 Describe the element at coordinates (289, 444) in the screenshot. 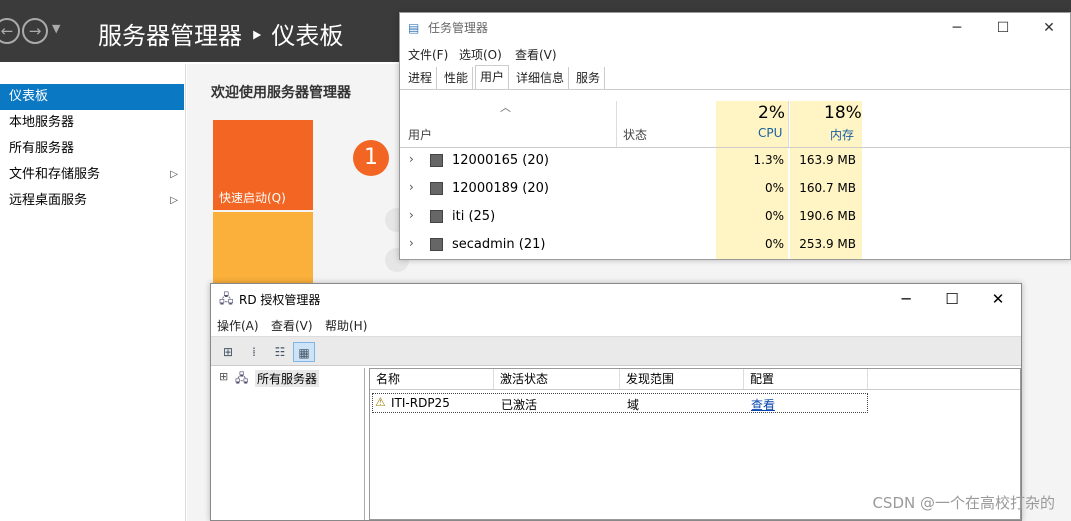

I see `server-tree: ⊞ 🖧 所有服务器` at that location.